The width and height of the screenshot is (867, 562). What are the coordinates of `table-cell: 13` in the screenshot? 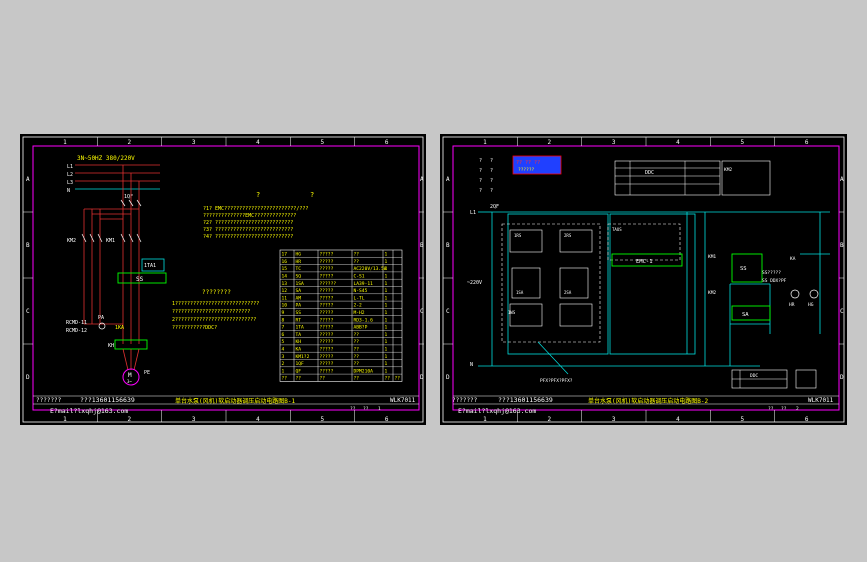 It's located at (285, 284).